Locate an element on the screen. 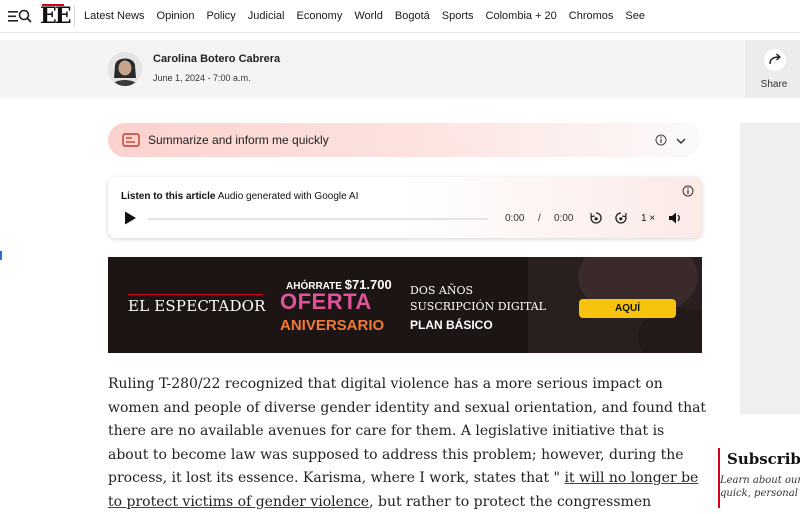 This screenshot has height=514, width=800. info-icon is located at coordinates (661, 140).